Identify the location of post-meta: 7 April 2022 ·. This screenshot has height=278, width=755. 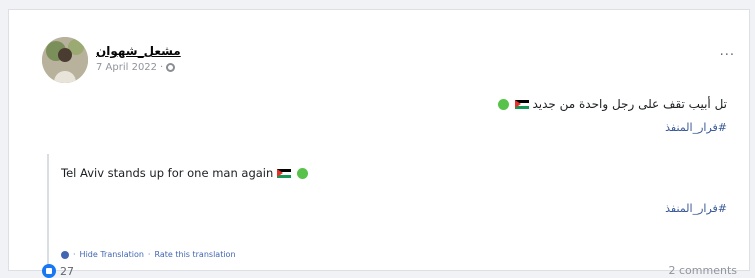
(136, 67).